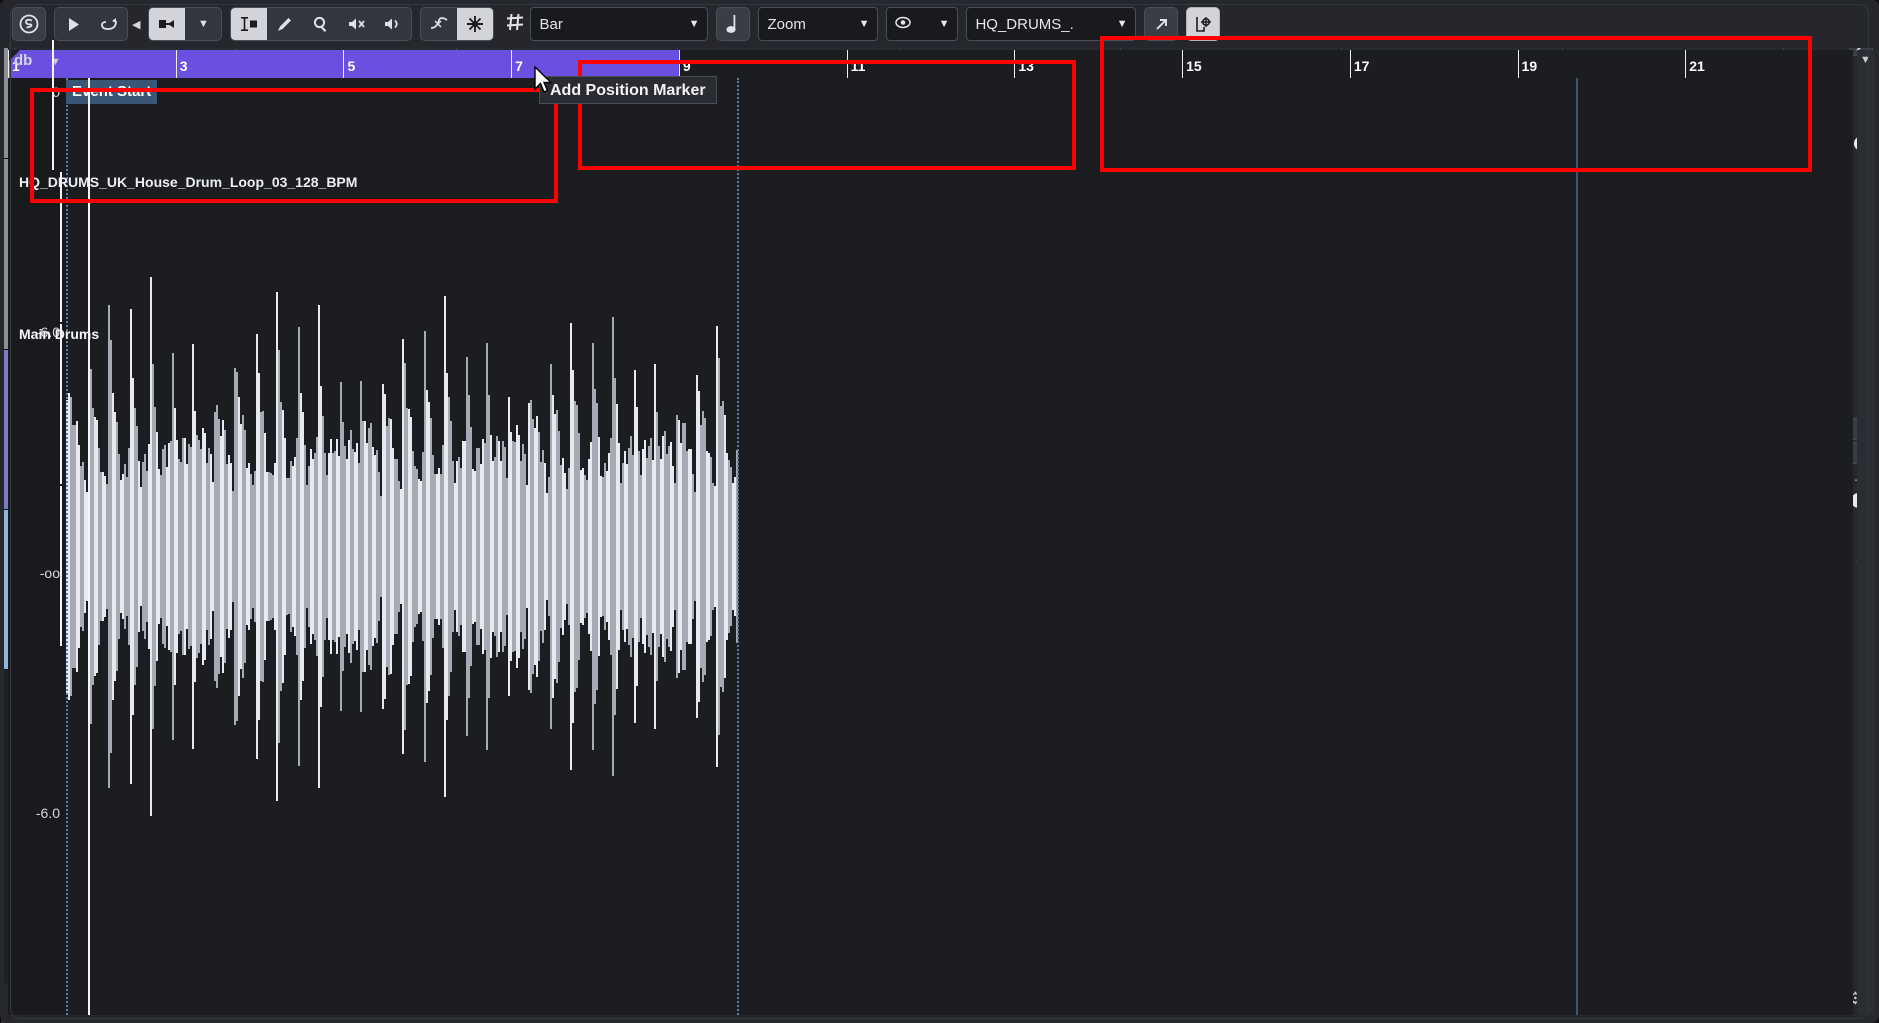 The height and width of the screenshot is (1023, 1879). What do you see at coordinates (1361, 66) in the screenshot?
I see `ruler-bar-label: 17` at bounding box center [1361, 66].